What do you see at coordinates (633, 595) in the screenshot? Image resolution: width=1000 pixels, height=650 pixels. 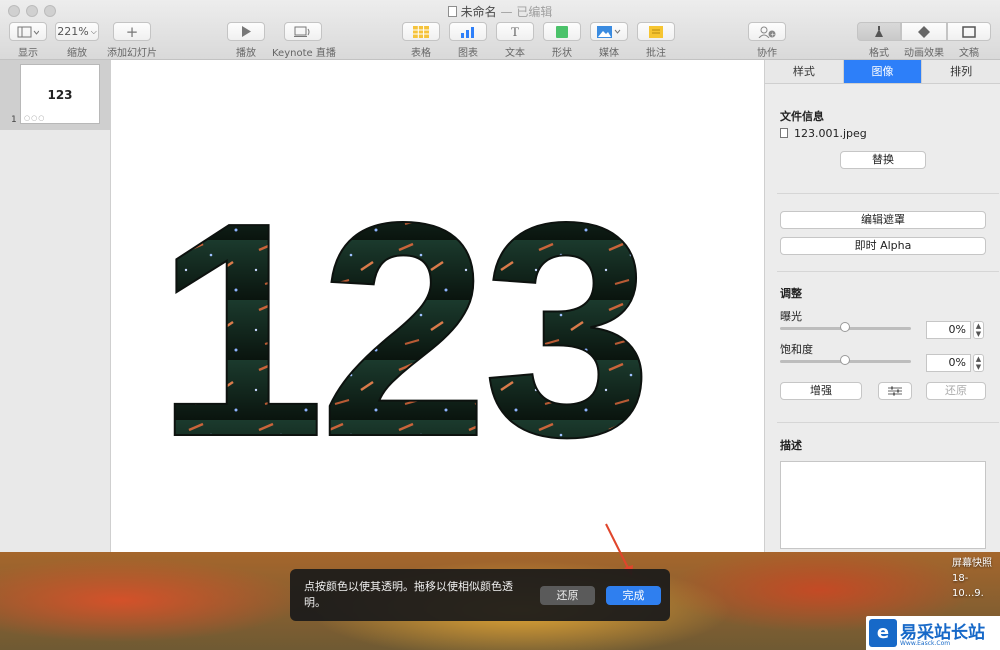 I see `hud-done-button: 完成` at bounding box center [633, 595].